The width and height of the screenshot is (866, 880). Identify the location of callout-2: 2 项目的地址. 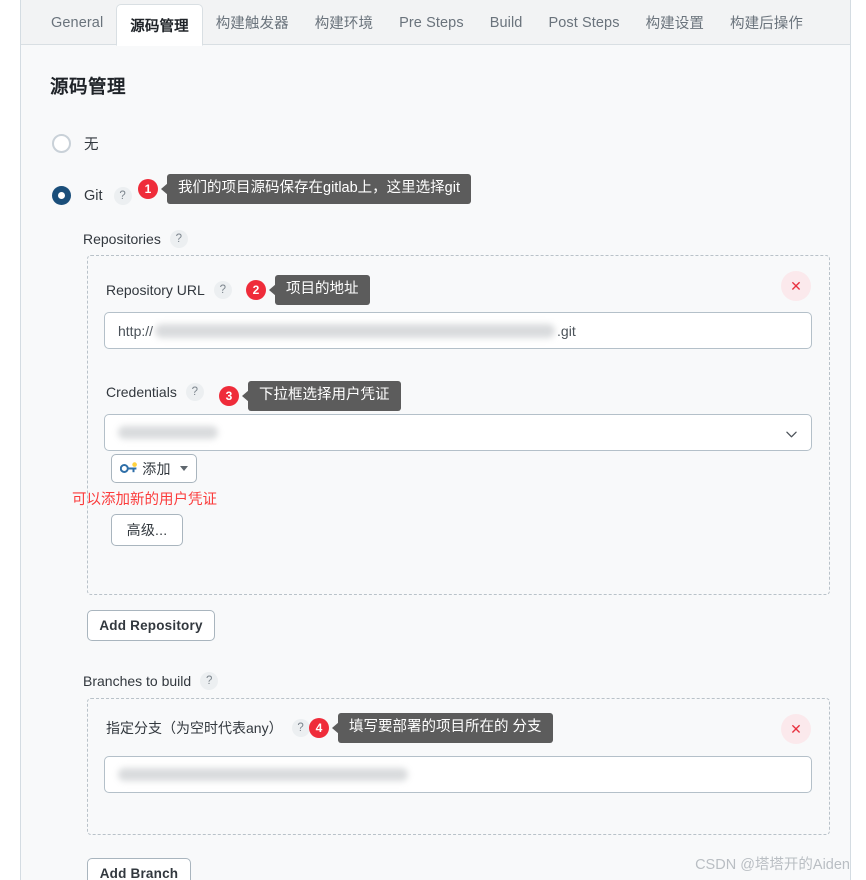
(308, 290).